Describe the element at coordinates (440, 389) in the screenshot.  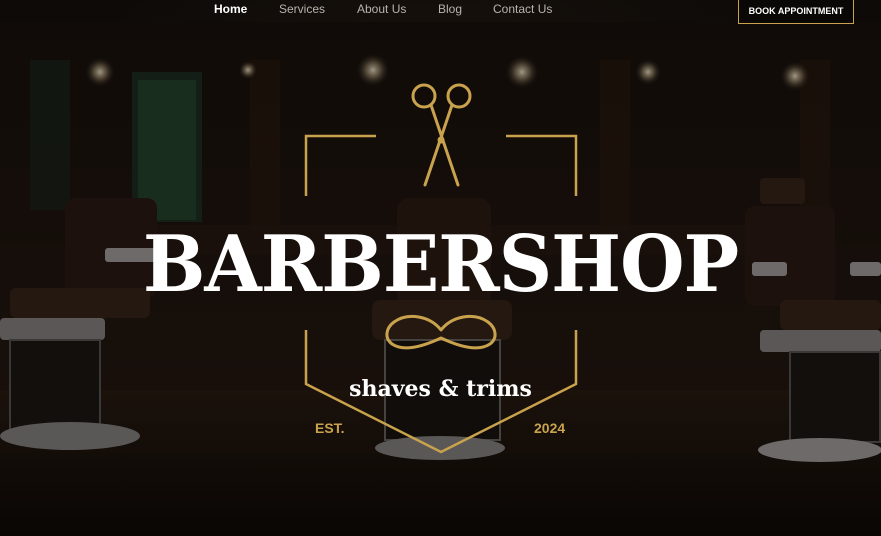
I see `tagline: shaves & trims` at that location.